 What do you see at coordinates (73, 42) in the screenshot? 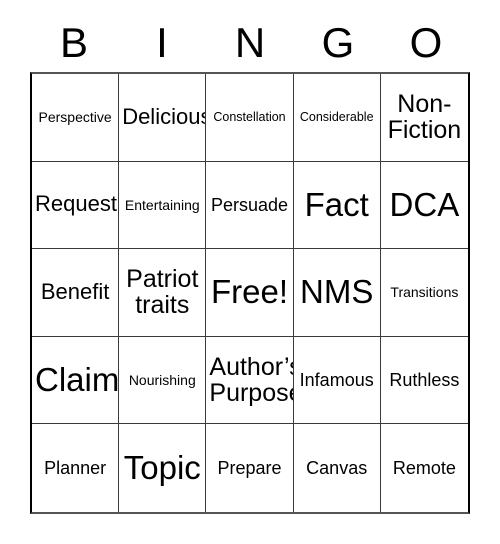
I see `bingo-header-letter-b: B` at bounding box center [73, 42].